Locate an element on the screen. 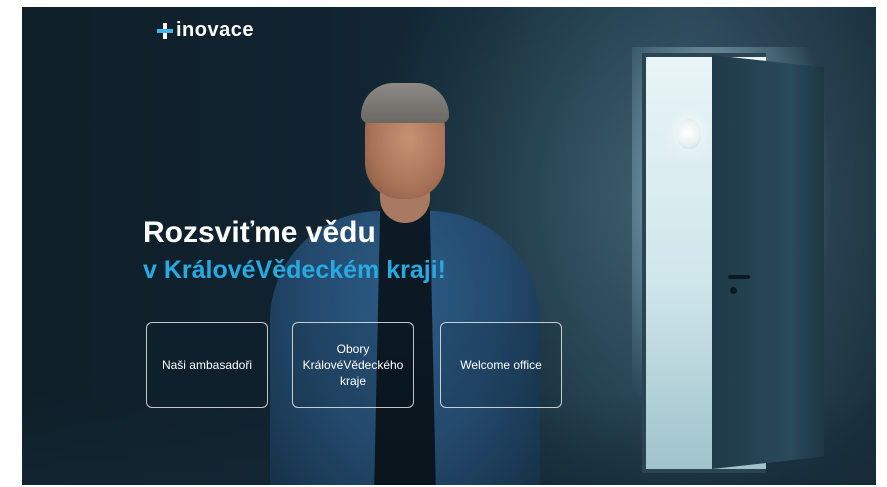 Image resolution: width=887 pixels, height=487 pixels. tile-label-line: kraje is located at coordinates (352, 381).